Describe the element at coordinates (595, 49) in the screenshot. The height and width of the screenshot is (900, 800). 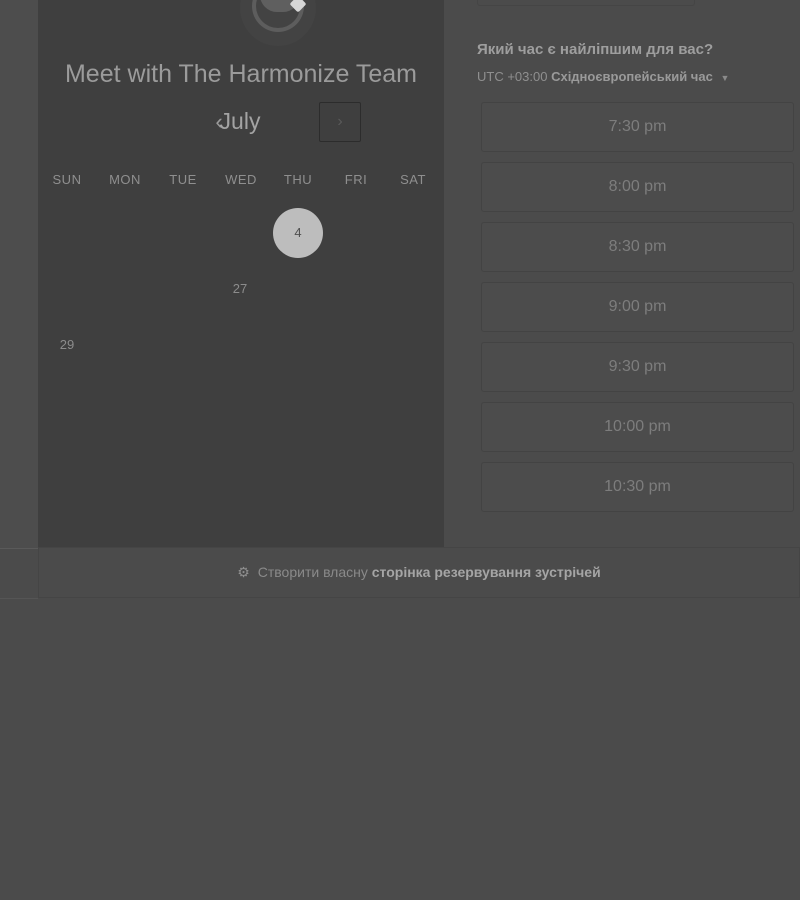
I see `time-question-heading: Який час є найліпшим для вас?` at that location.